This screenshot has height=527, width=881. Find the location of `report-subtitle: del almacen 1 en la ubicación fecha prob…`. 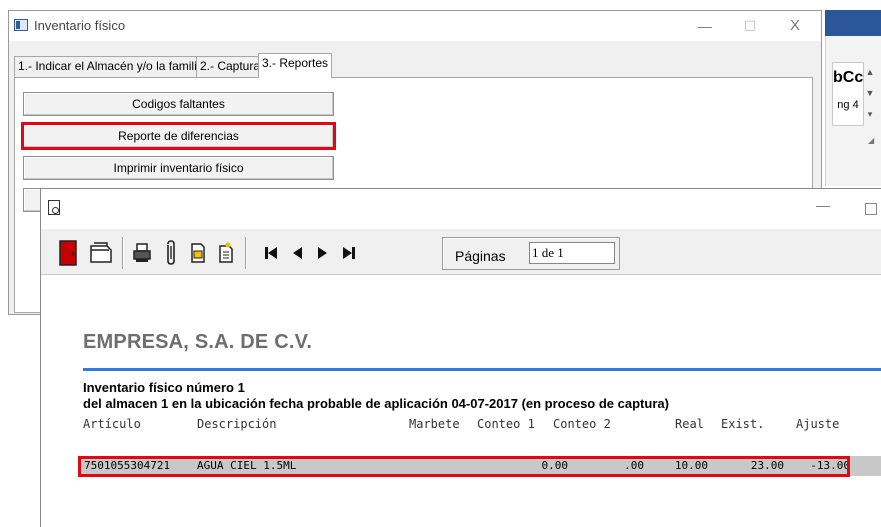

report-subtitle: del almacen 1 en la ubicación fecha prob… is located at coordinates (376, 403).